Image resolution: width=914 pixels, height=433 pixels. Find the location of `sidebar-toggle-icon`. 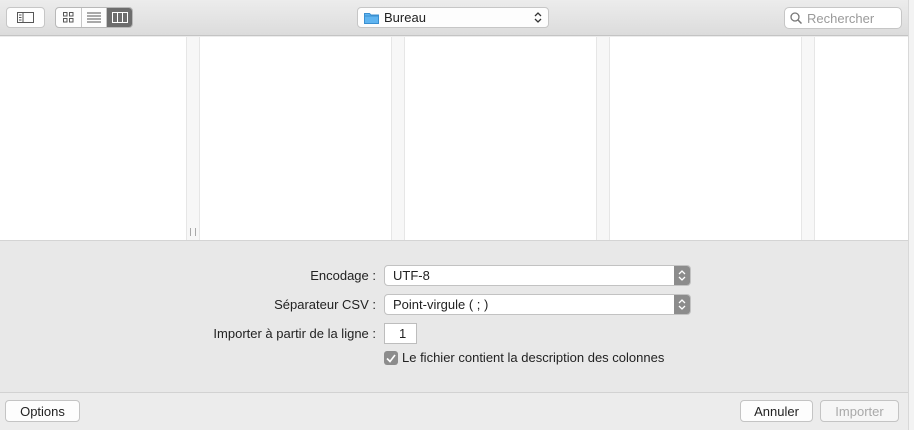

sidebar-toggle-icon is located at coordinates (25, 17).